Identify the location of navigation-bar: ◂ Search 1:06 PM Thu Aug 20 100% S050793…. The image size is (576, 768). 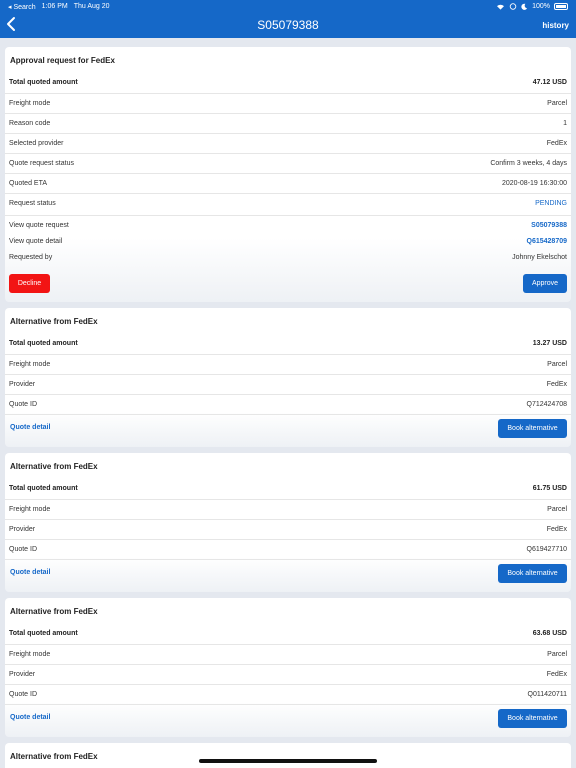
(288, 19).